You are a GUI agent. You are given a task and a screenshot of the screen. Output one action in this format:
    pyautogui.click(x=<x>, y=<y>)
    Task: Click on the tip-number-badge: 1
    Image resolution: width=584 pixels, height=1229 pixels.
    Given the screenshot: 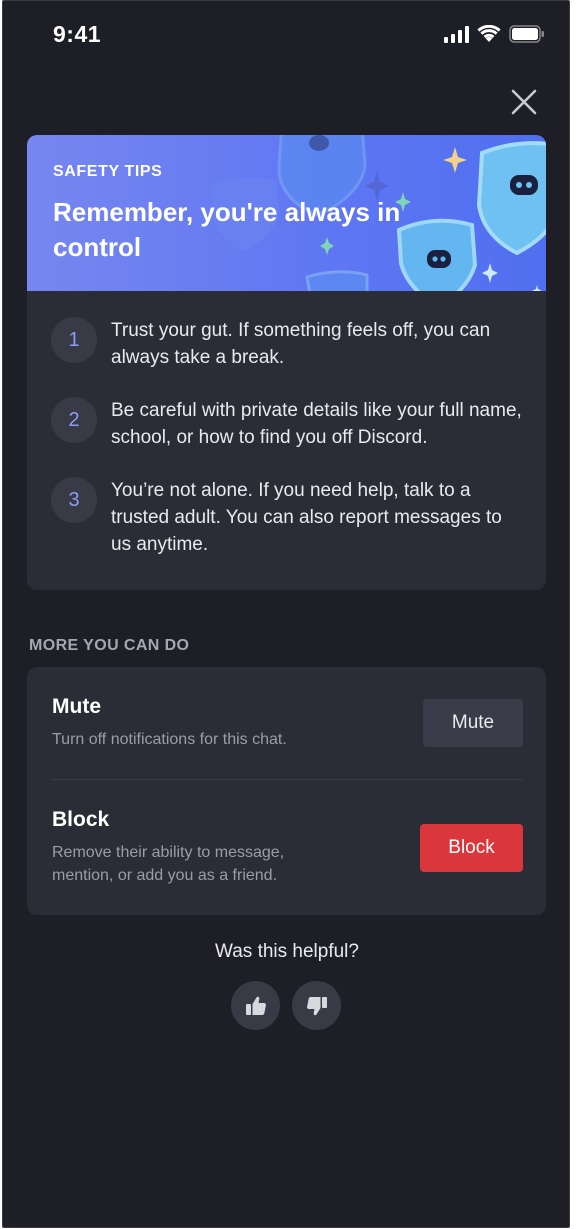 What is the action you would take?
    pyautogui.click(x=74, y=340)
    